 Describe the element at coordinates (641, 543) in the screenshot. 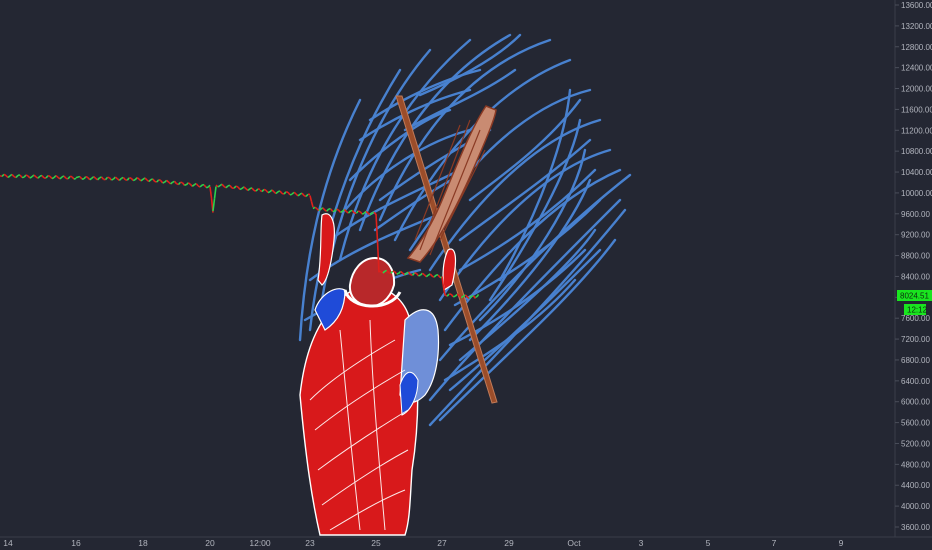

I see `time-tick-label: 3` at that location.